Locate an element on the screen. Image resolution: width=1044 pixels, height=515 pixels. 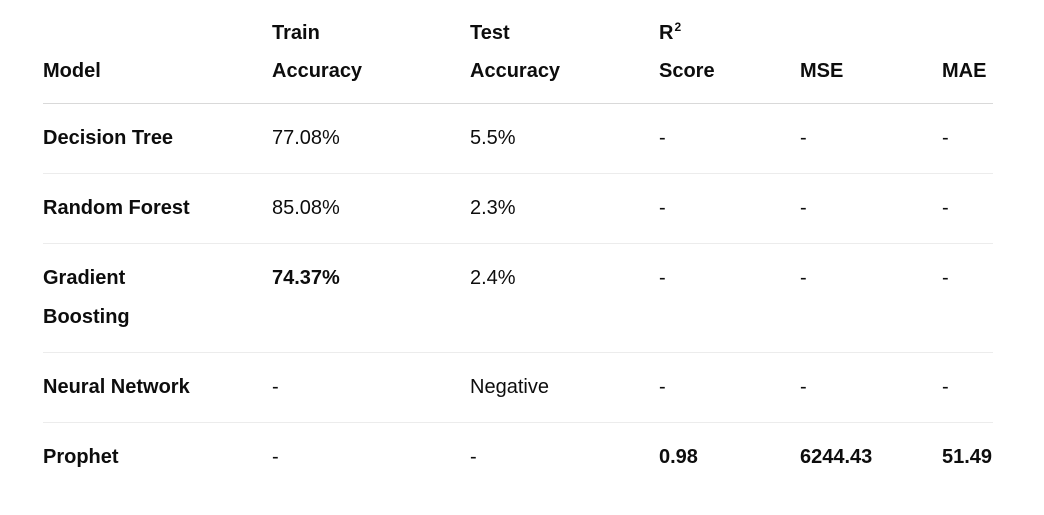
header-r2-superscript: 2 is located at coordinates (678, 27).